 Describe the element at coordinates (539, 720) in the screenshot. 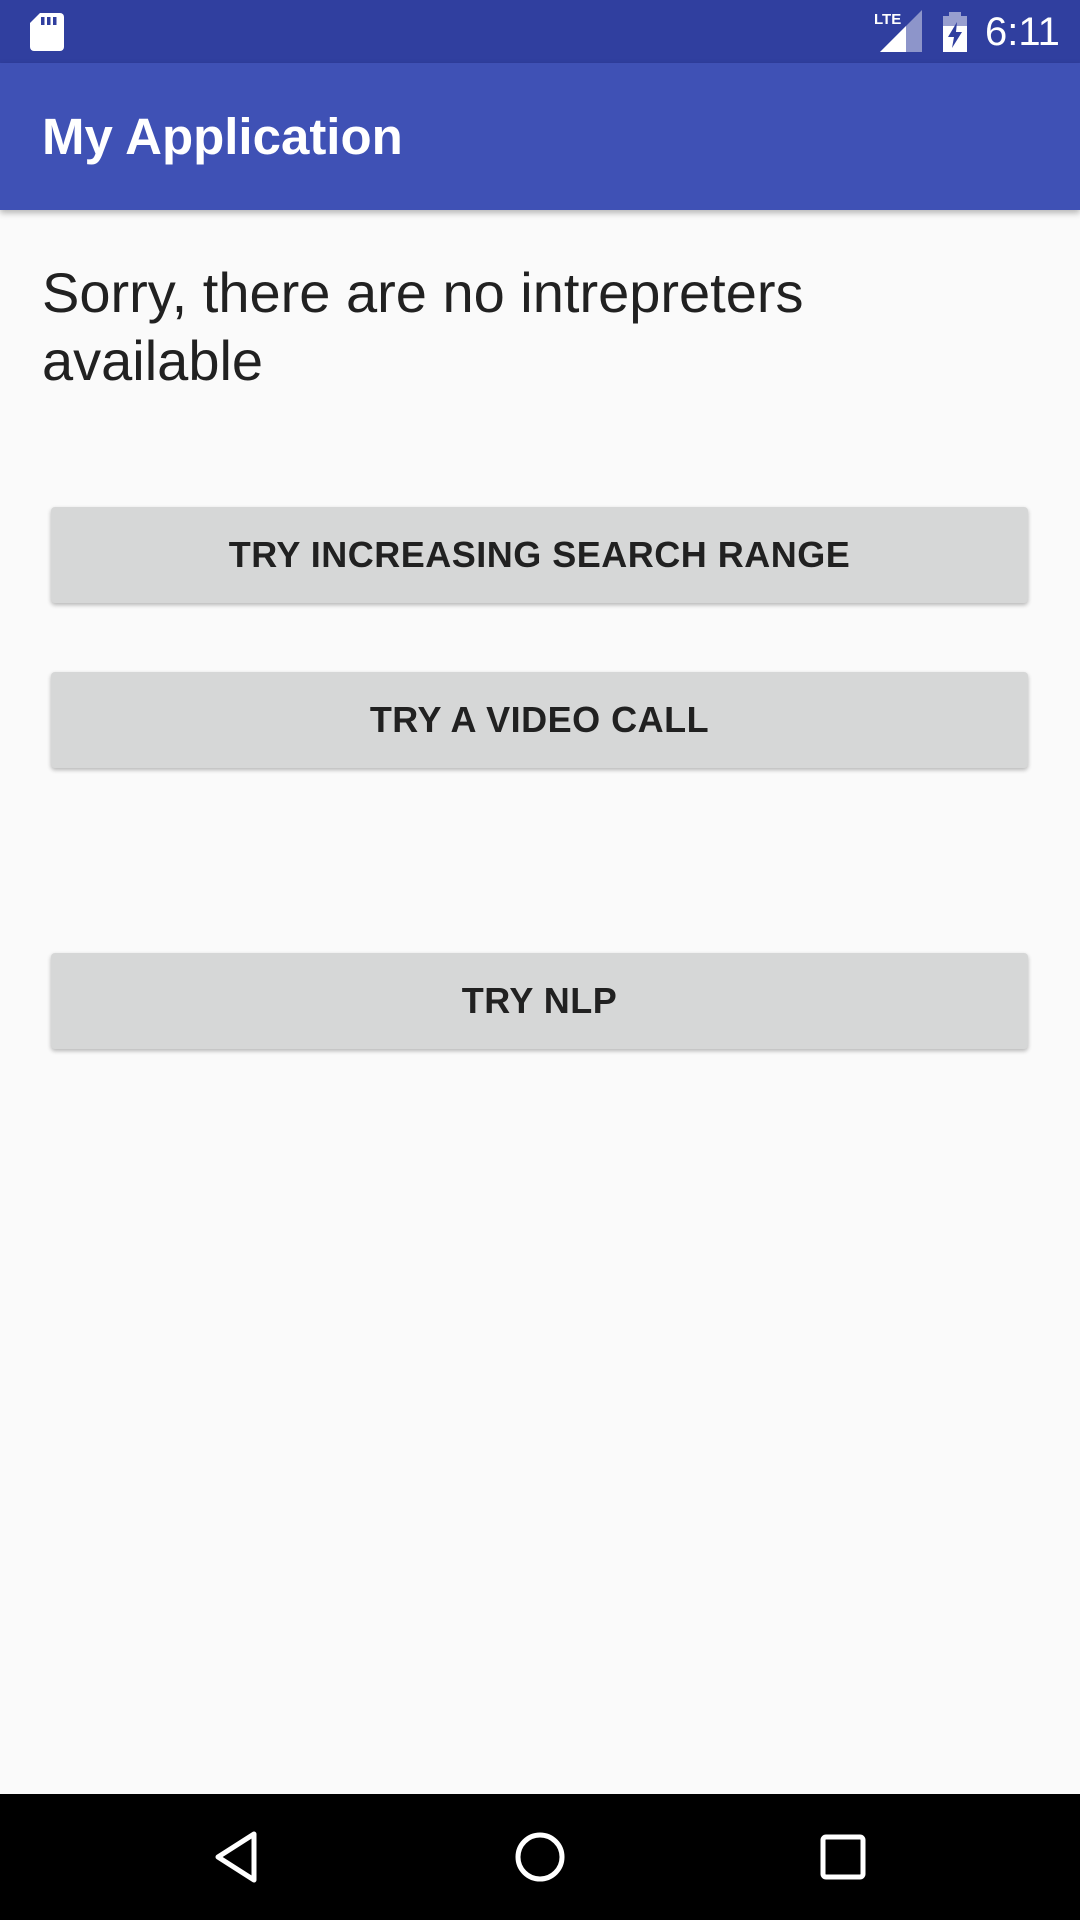

I see `video-call-button: TRY A VIDEO CALL` at that location.